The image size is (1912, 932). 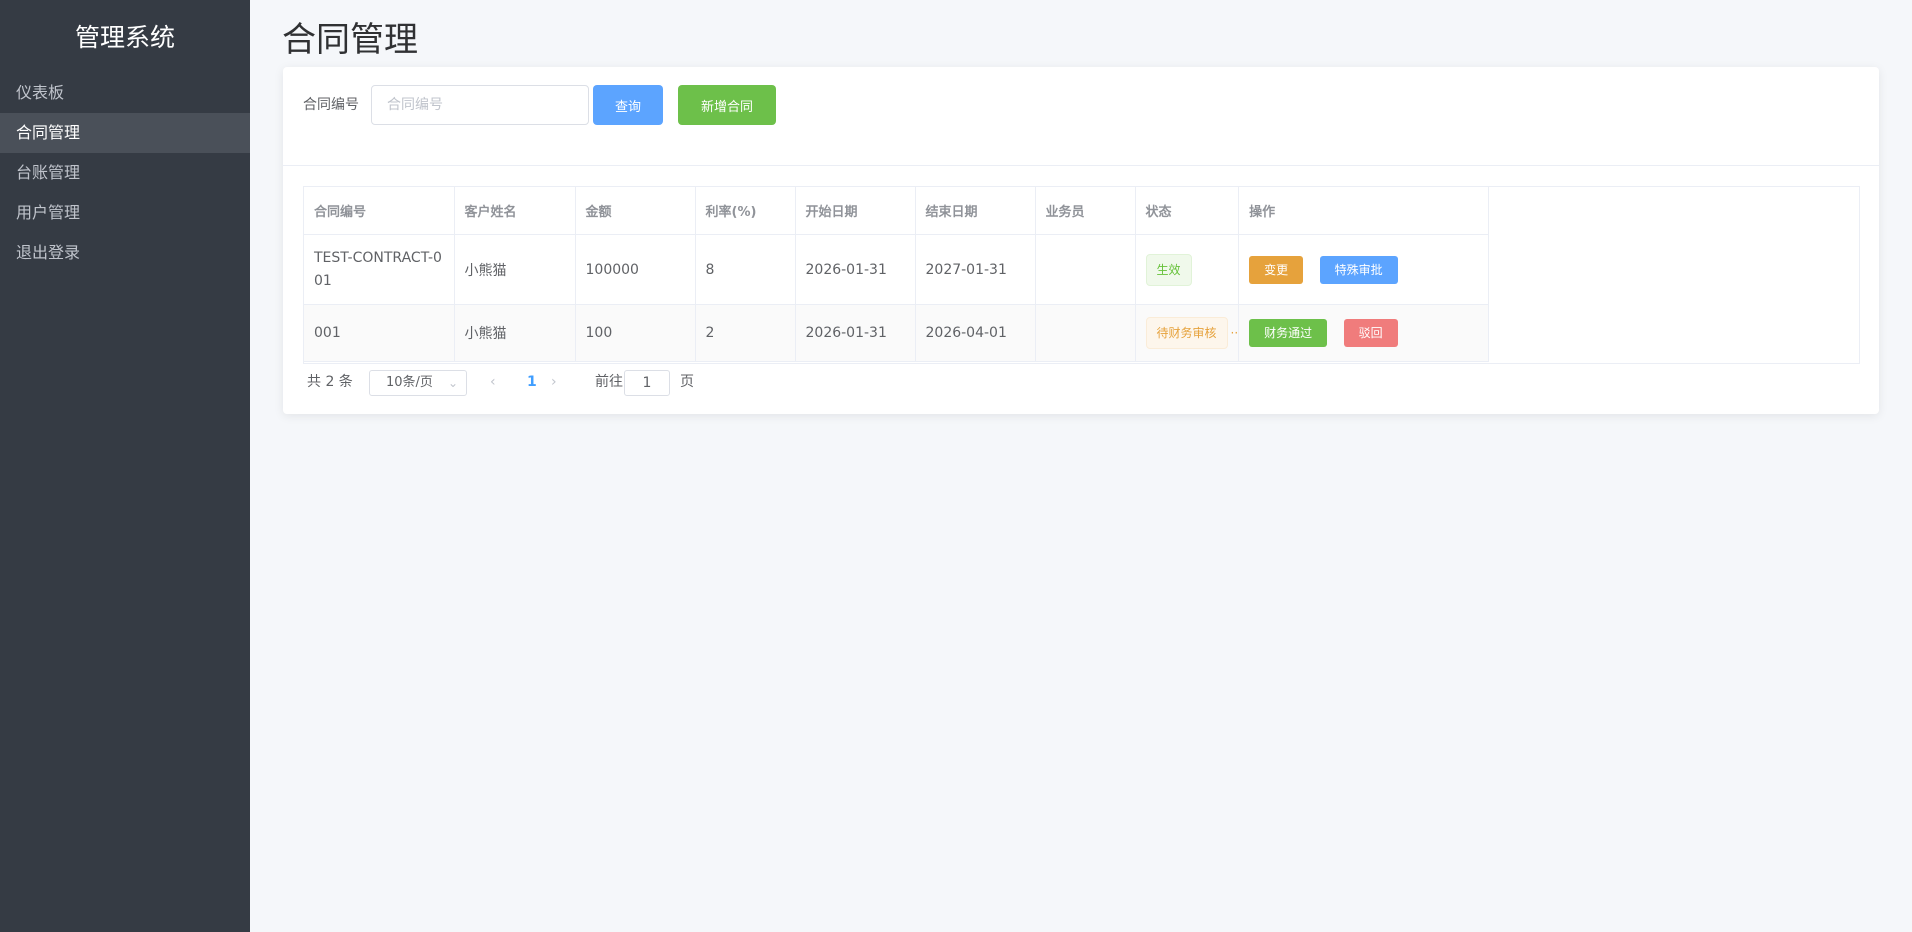 I want to click on column-header: 业务员, so click(x=1085, y=211).